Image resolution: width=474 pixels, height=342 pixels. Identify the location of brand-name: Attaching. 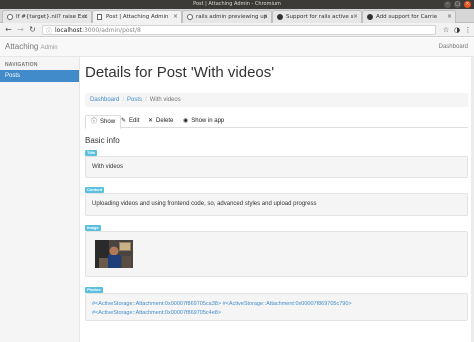
(22, 46).